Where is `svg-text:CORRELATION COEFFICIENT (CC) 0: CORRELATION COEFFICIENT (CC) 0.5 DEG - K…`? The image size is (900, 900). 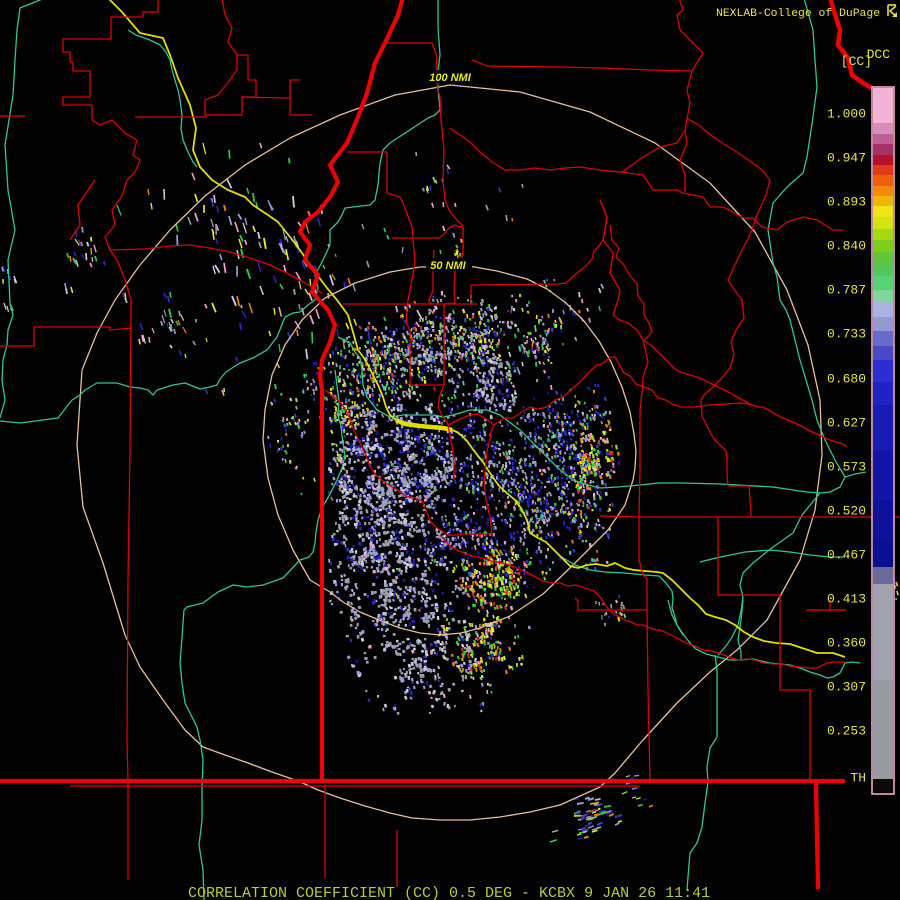 svg-text:CORRELATION COEFFICIENT (CC) 0: CORRELATION COEFFICIENT (CC) 0.5 DEG - K… is located at coordinates (449, 892).